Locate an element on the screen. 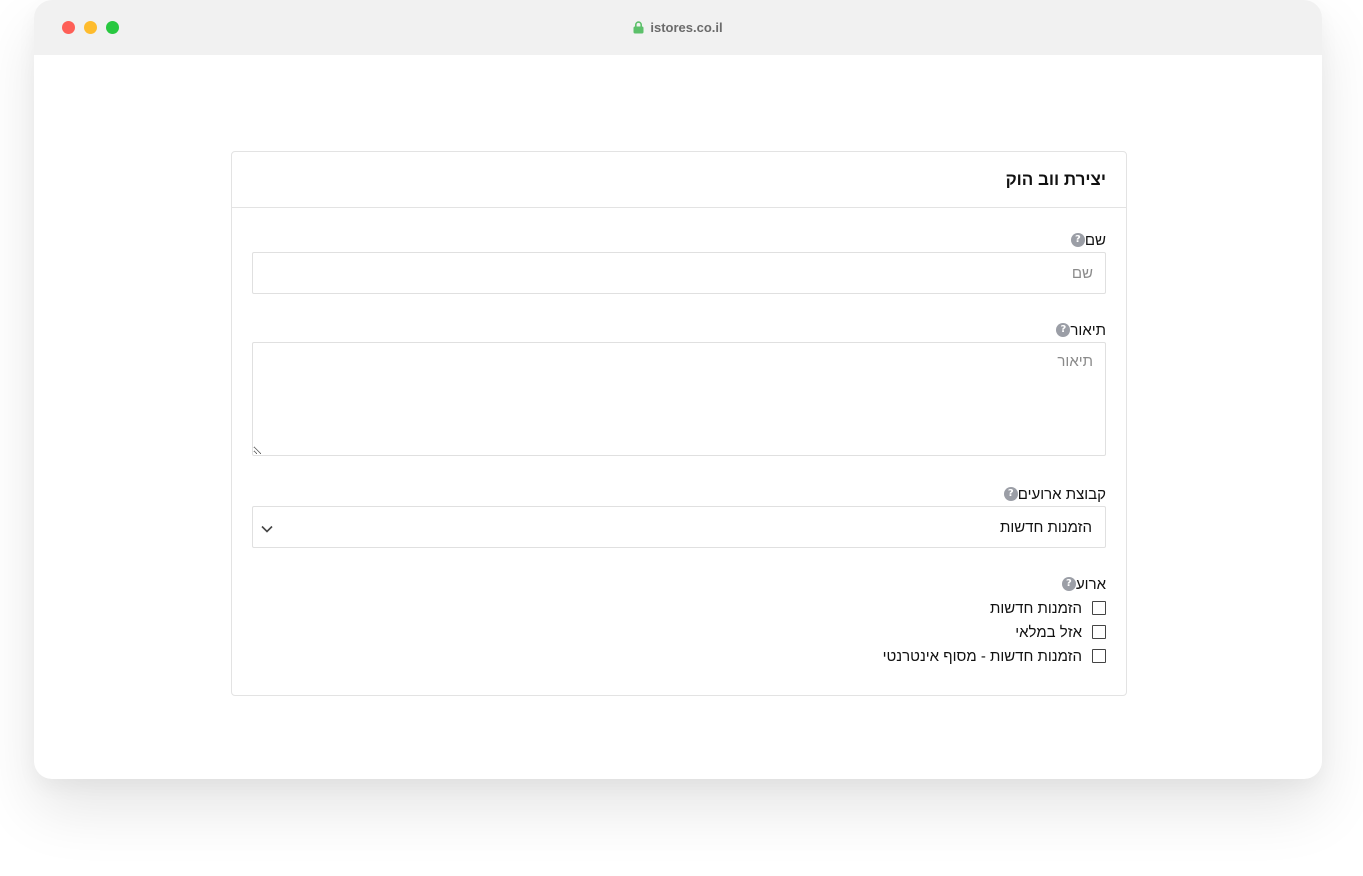 Image resolution: width=1363 pixels, height=876 pixels. event-group-field-group: קבוצת ארועים ? הזמנות חדשות is located at coordinates (679, 516).